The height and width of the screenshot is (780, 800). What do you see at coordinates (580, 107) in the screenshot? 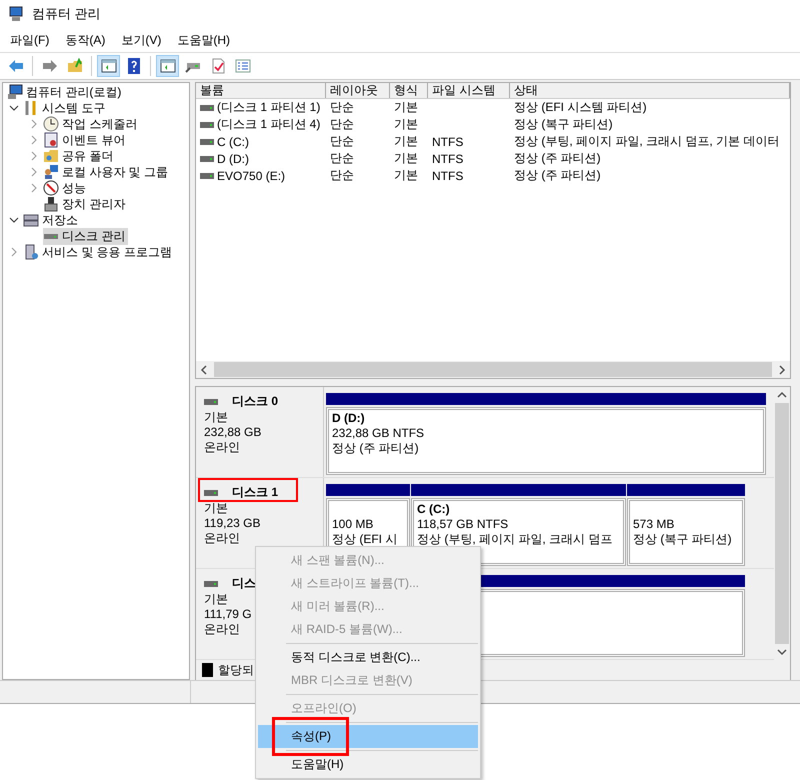
I see `table-cell: 정상 (EFI 시스템 파티션)` at bounding box center [580, 107].